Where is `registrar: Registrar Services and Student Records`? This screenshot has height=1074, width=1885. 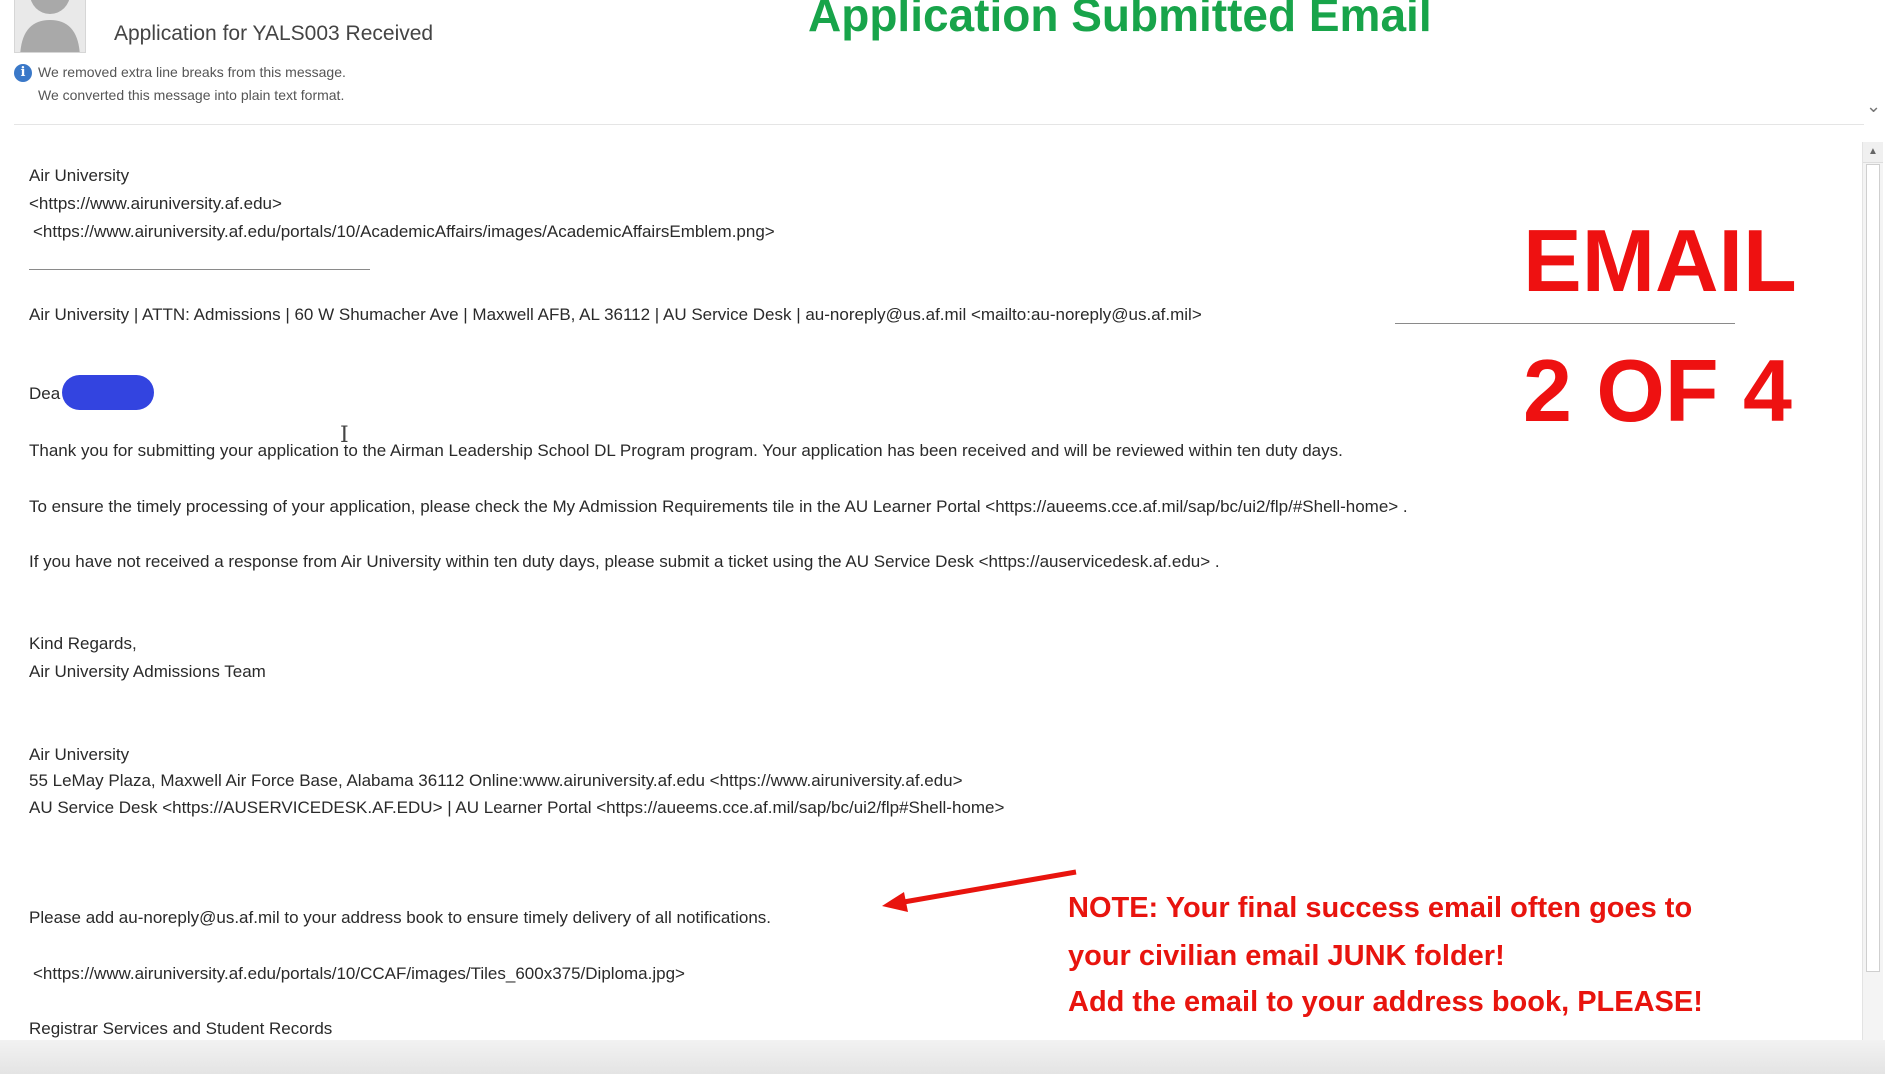
registrar: Registrar Services and Student Records is located at coordinates (181, 1028).